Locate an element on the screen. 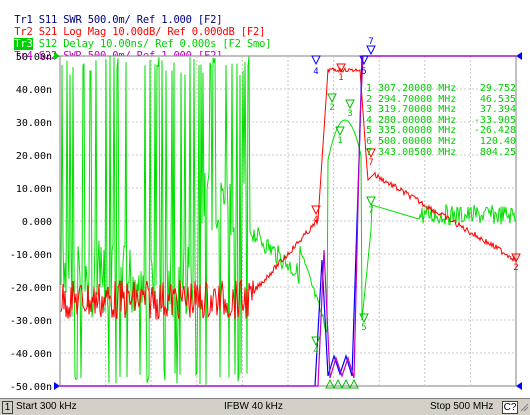 This screenshot has width=530, height=415. marker-row: 6 500.00000 MHz 120.40 is located at coordinates (441, 141).